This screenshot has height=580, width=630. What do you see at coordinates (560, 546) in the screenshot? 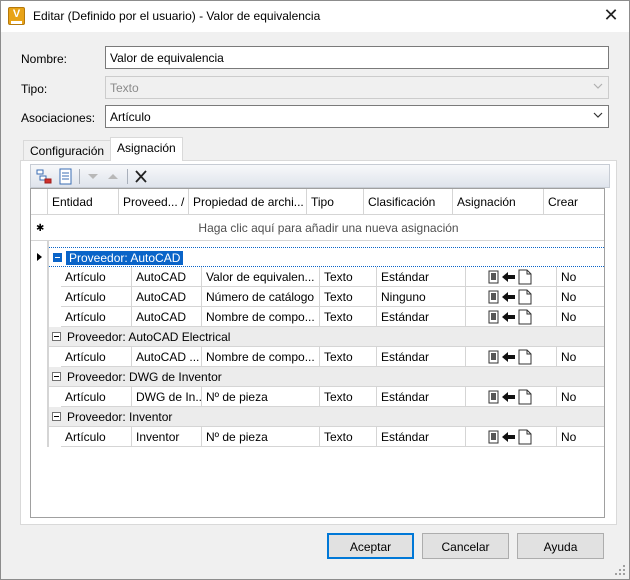
I see `help-button: Ayuda` at bounding box center [560, 546].